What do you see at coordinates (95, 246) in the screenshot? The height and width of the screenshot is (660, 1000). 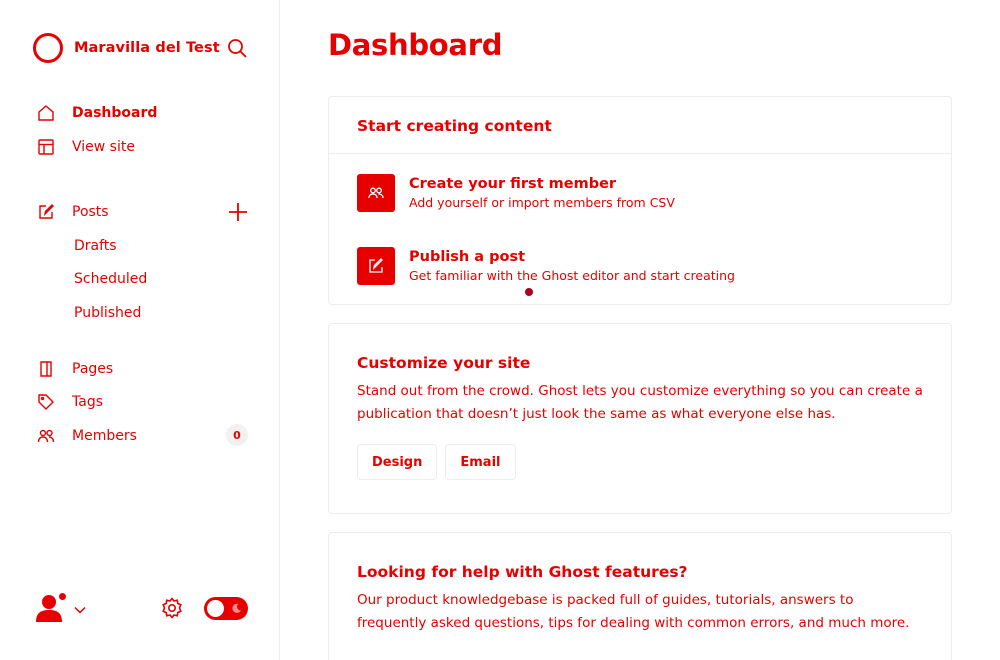 I see `sidebar-item-drafts: Drafts` at bounding box center [95, 246].